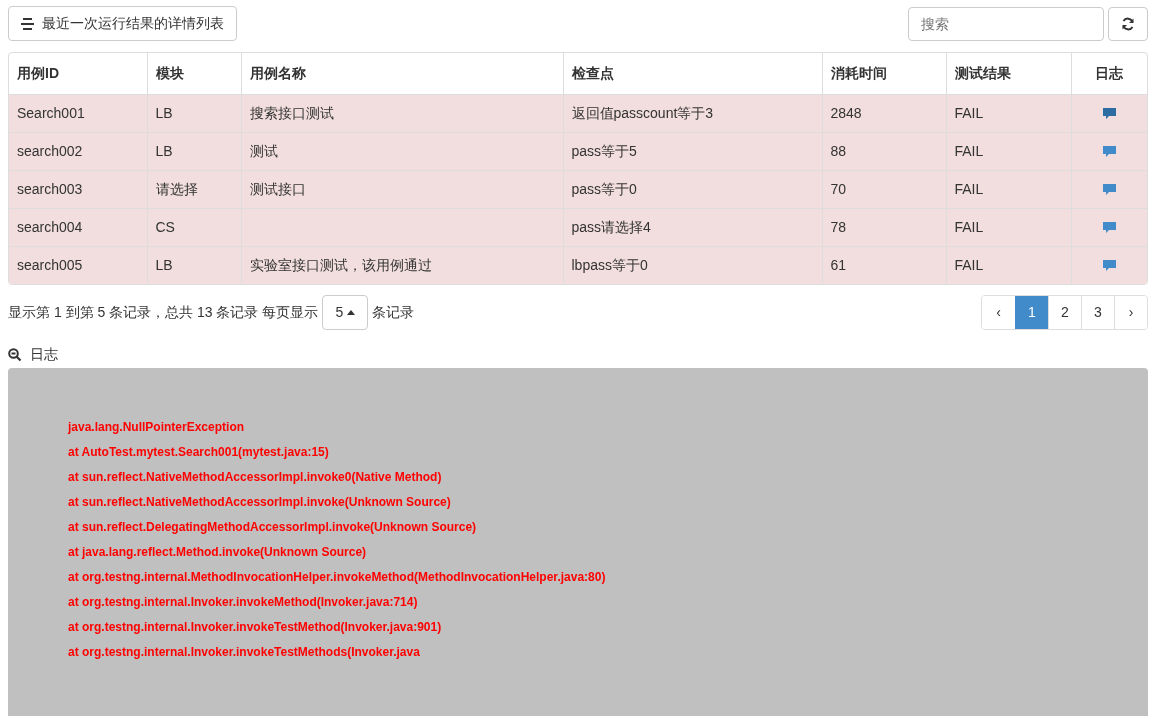 The height and width of the screenshot is (716, 1156). Describe the element at coordinates (78, 265) in the screenshot. I see `table-cell: search005` at that location.